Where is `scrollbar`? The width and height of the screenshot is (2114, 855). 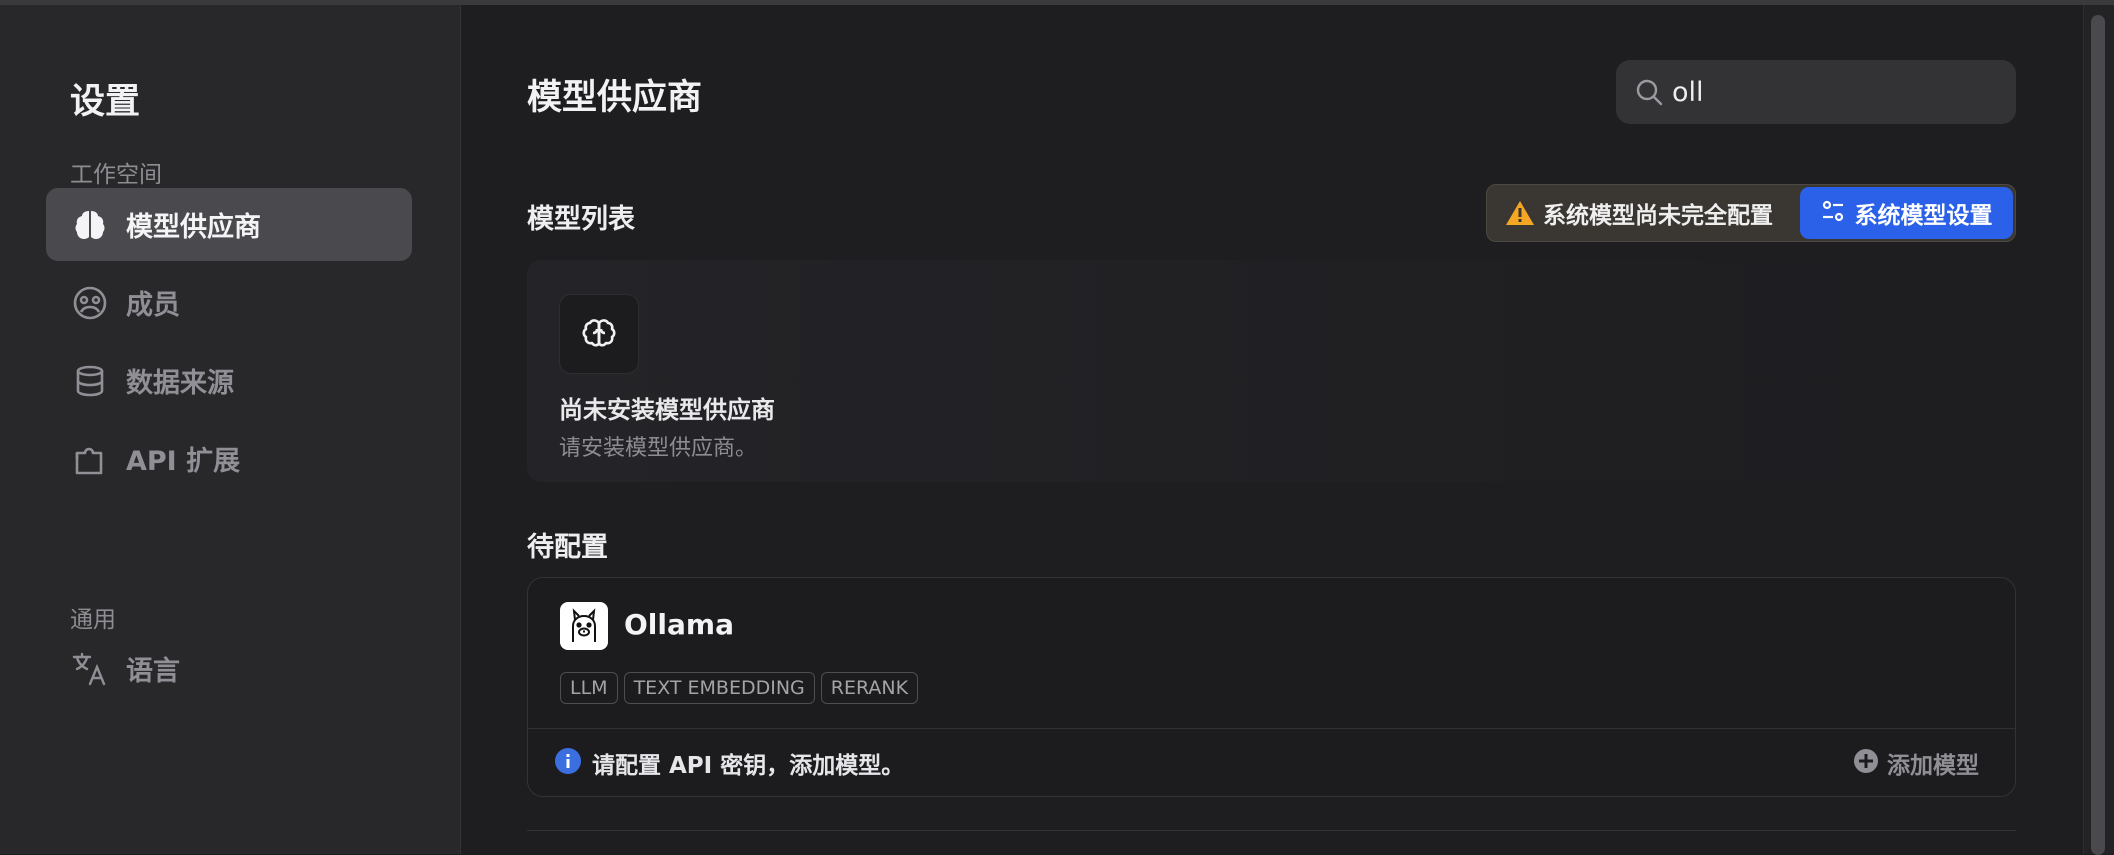
scrollbar is located at coordinates (2098, 430).